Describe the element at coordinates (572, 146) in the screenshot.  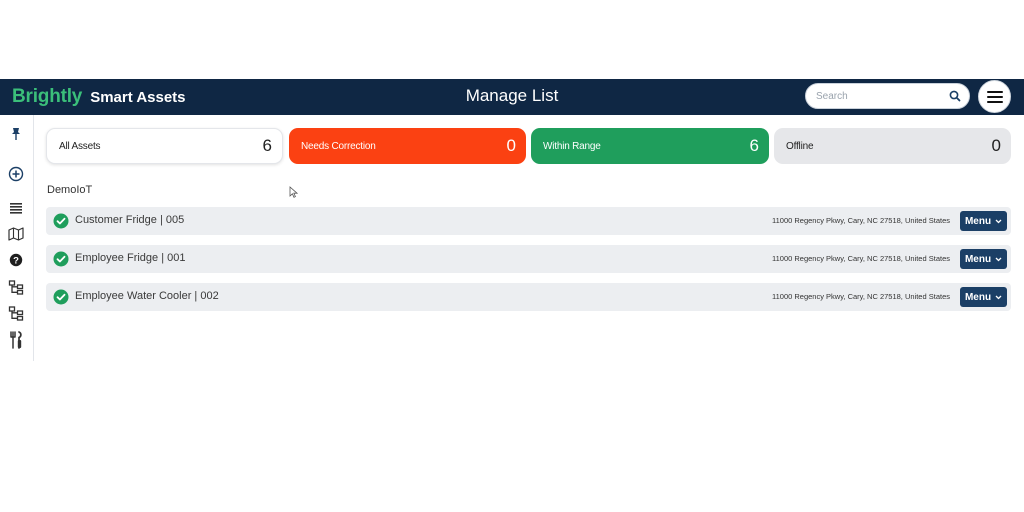
I see `within-range-label: Within Range` at that location.